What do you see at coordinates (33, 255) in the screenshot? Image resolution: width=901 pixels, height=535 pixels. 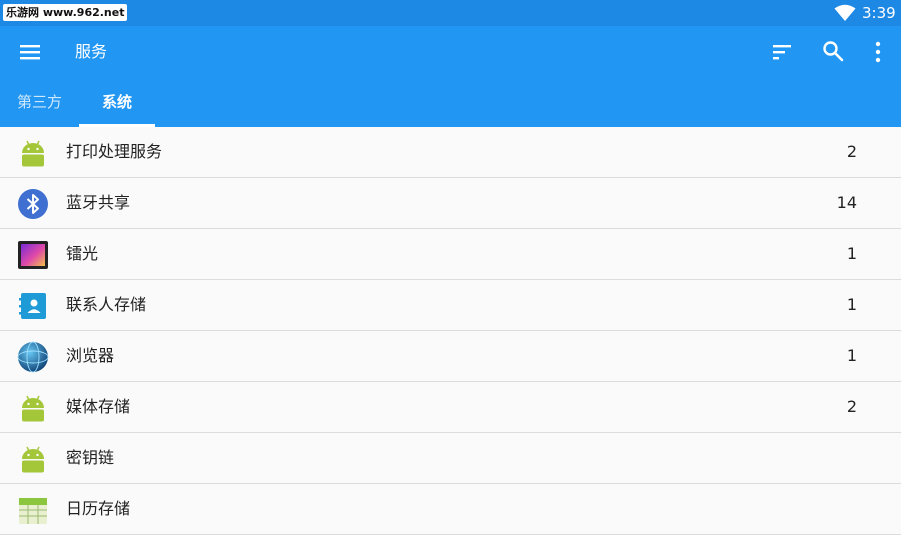 I see `wallpaper-icon` at bounding box center [33, 255].